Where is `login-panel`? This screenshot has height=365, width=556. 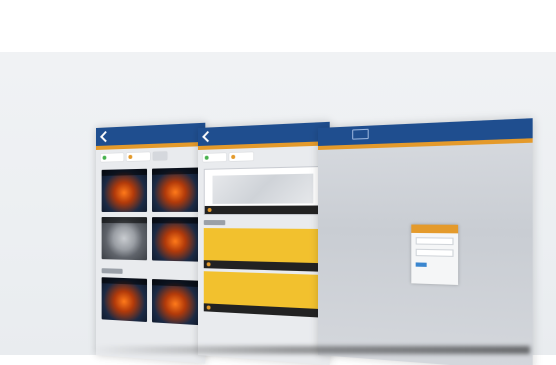
login-panel is located at coordinates (435, 254).